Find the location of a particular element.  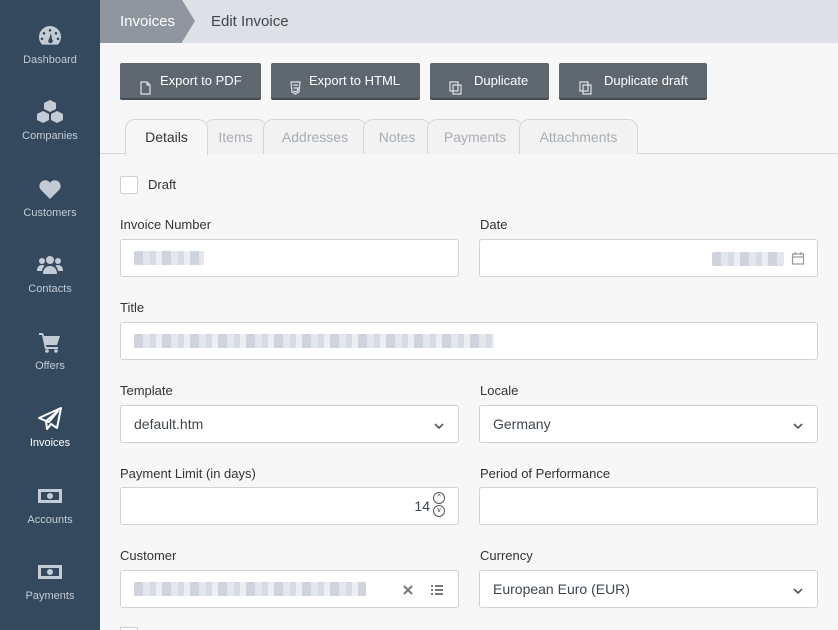

sidebar-item-accounts: Accounts is located at coordinates (50, 521).